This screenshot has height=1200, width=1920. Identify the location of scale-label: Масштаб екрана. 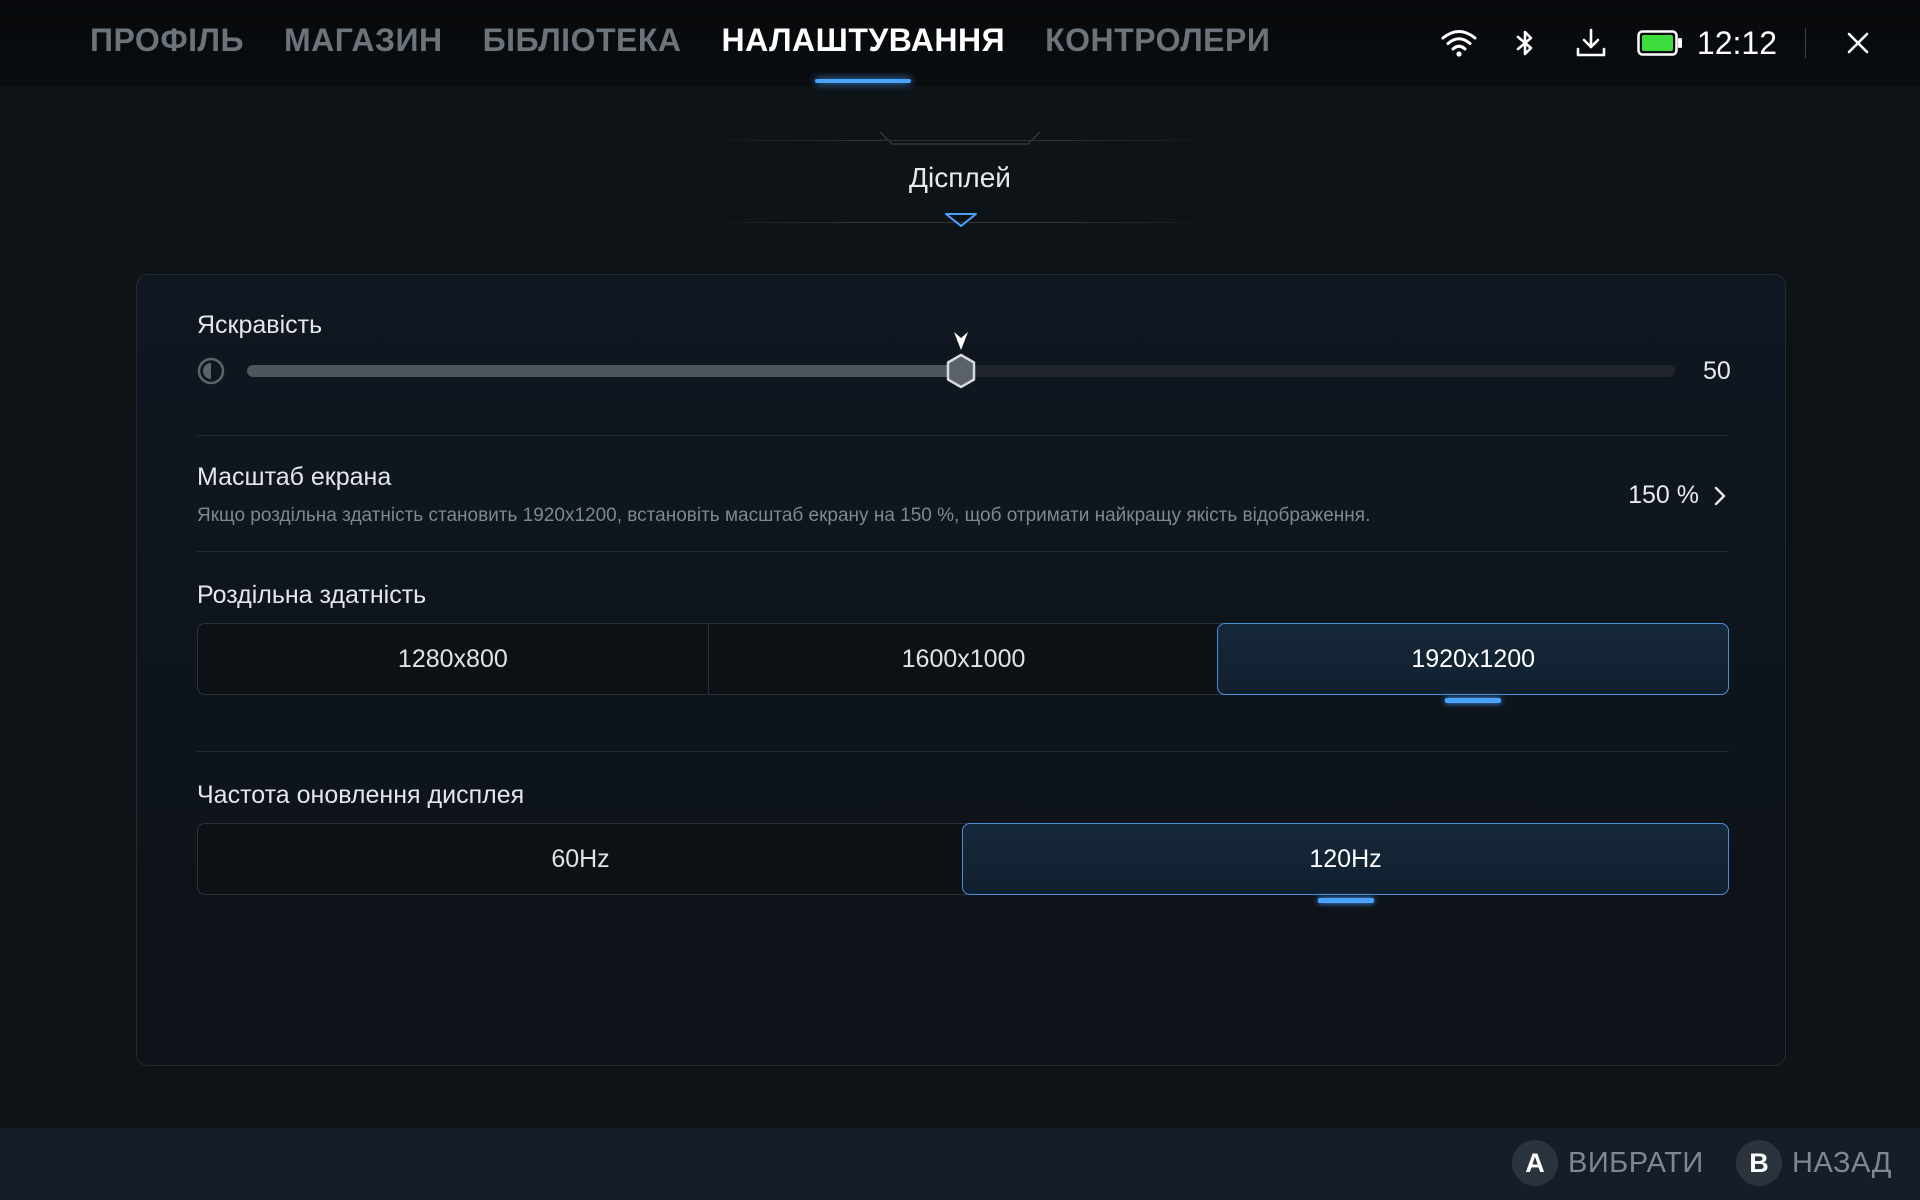
(294, 477).